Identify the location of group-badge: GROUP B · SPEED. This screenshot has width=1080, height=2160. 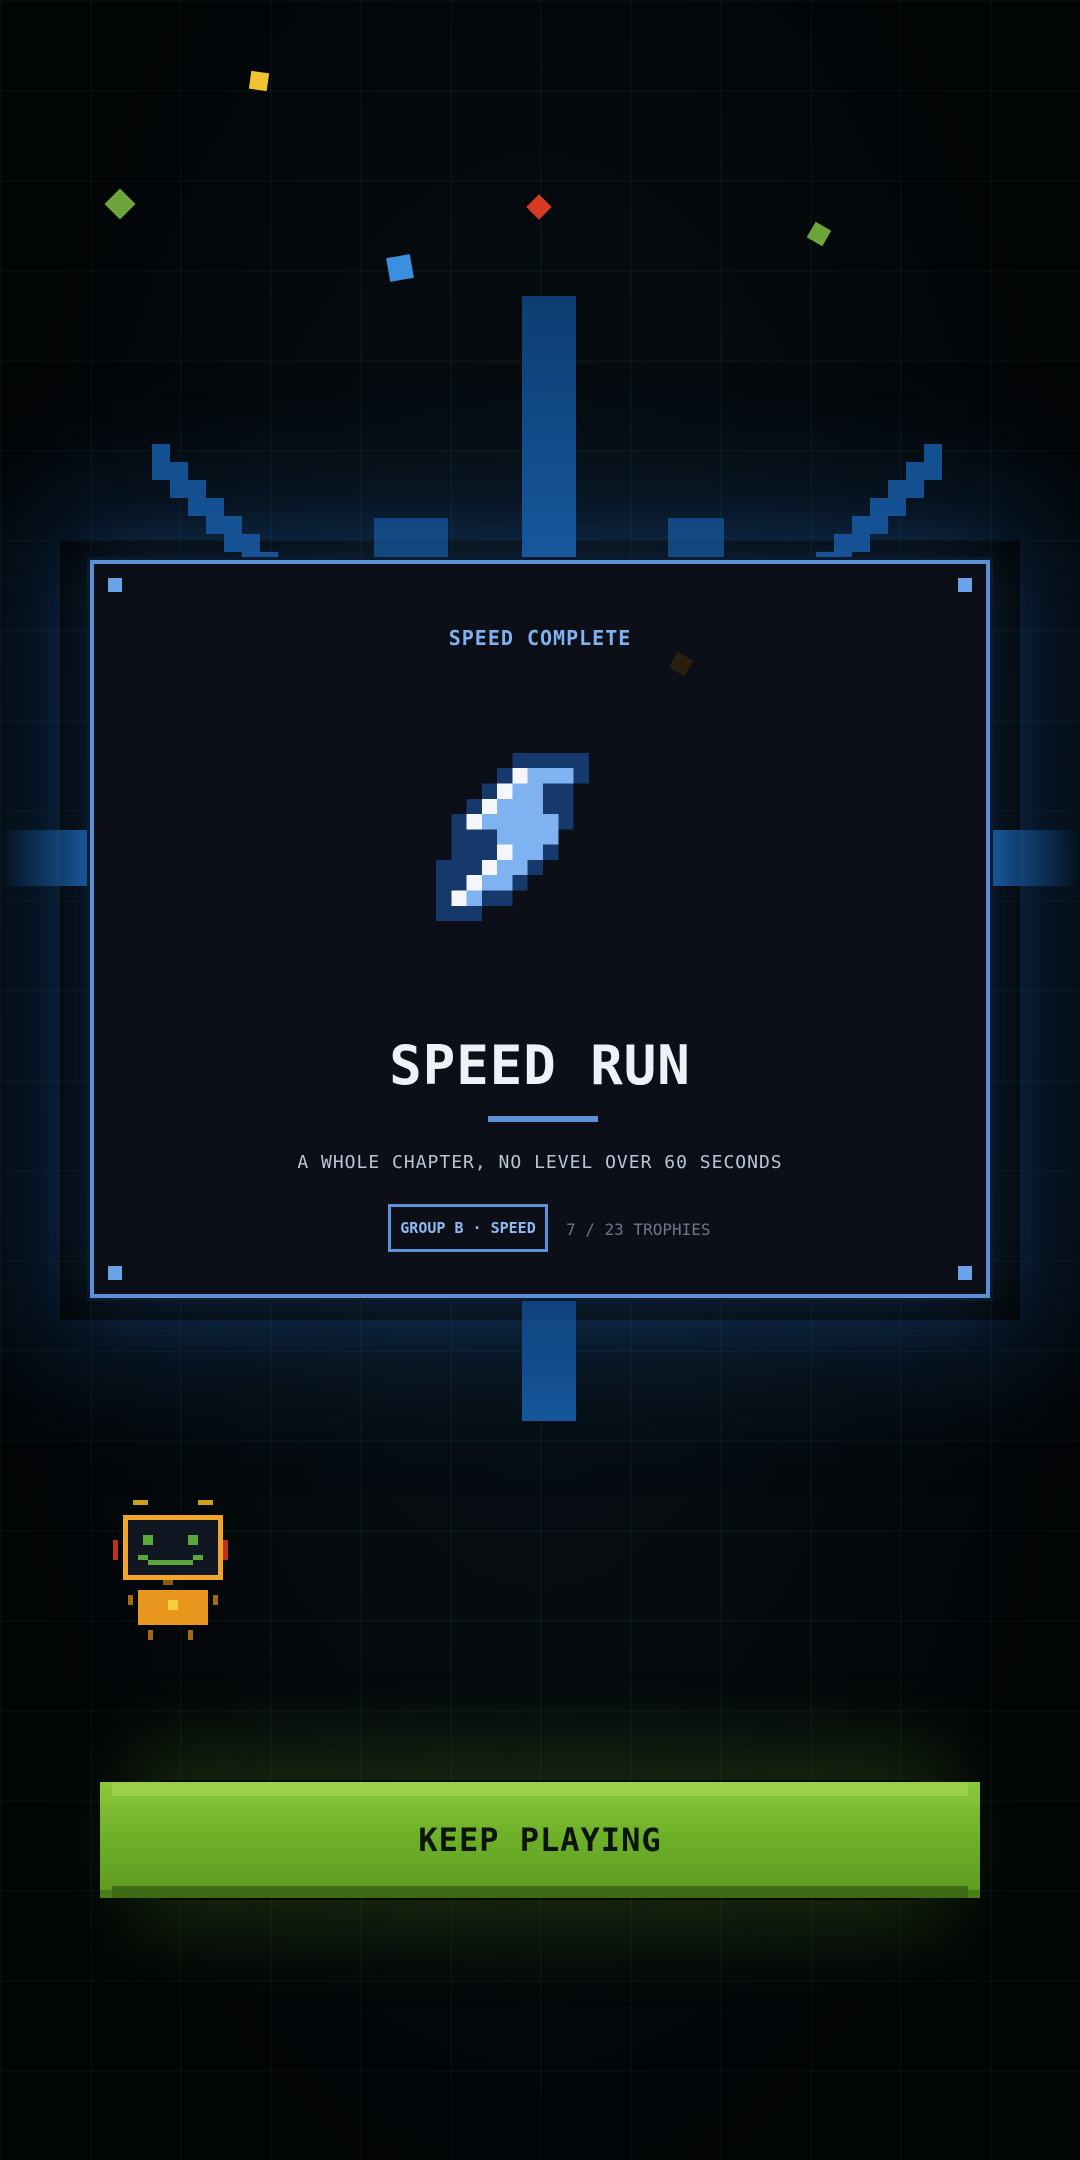
(468, 1228).